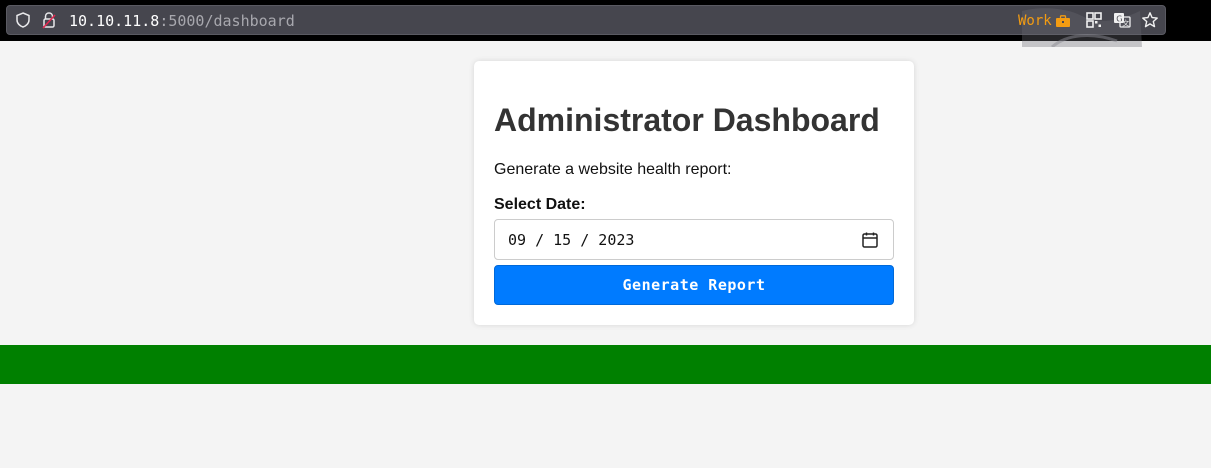 The image size is (1211, 468). Describe the element at coordinates (1062, 20) in the screenshot. I see `briefcase-icon` at that location.